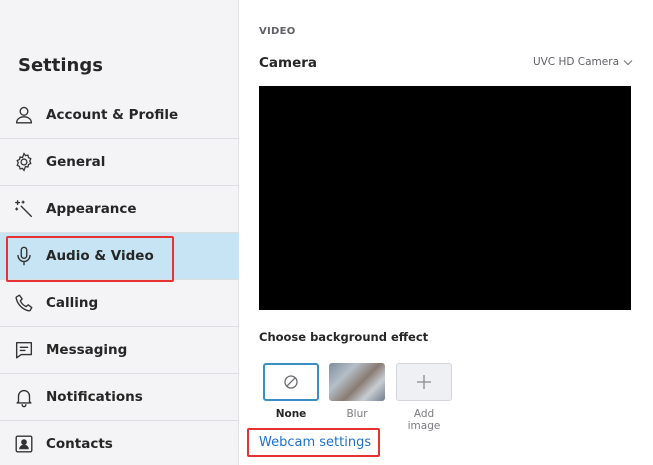  What do you see at coordinates (76, 162) in the screenshot?
I see `nav-item-label: General` at bounding box center [76, 162].